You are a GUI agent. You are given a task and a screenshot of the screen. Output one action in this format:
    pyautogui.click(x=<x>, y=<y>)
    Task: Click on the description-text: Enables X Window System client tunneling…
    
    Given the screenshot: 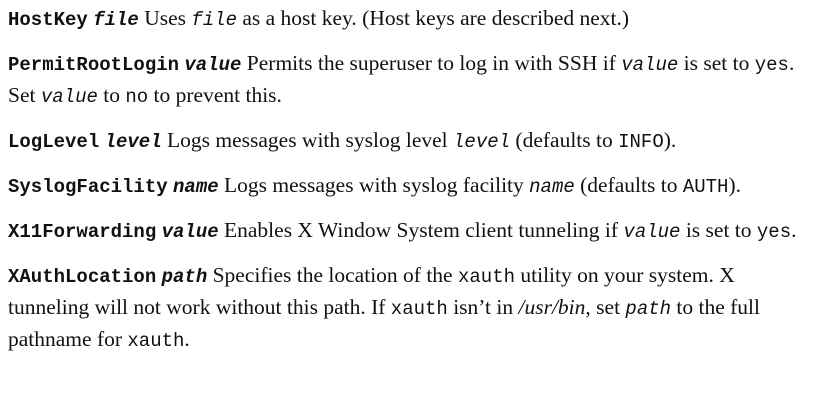 What is the action you would take?
    pyautogui.click(x=424, y=230)
    